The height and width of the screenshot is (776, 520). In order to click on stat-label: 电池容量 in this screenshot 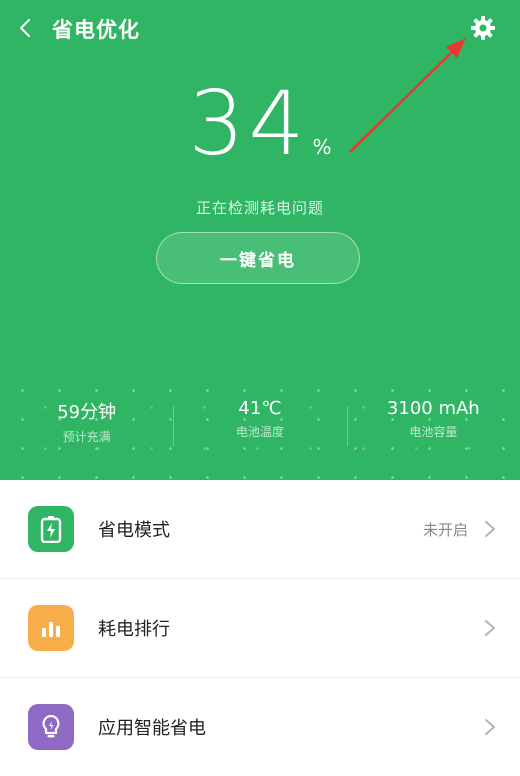, I will do `click(433, 432)`.